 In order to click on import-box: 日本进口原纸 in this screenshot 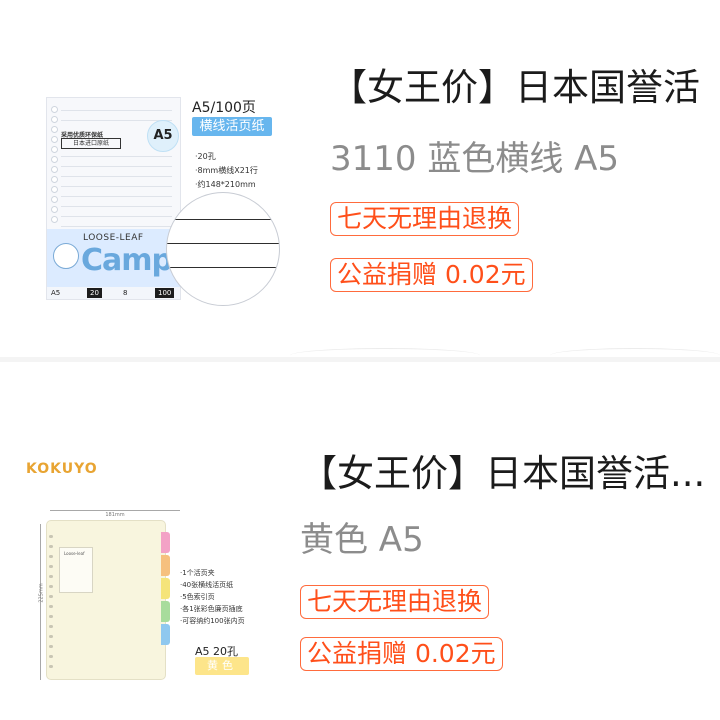, I will do `click(91, 143)`.